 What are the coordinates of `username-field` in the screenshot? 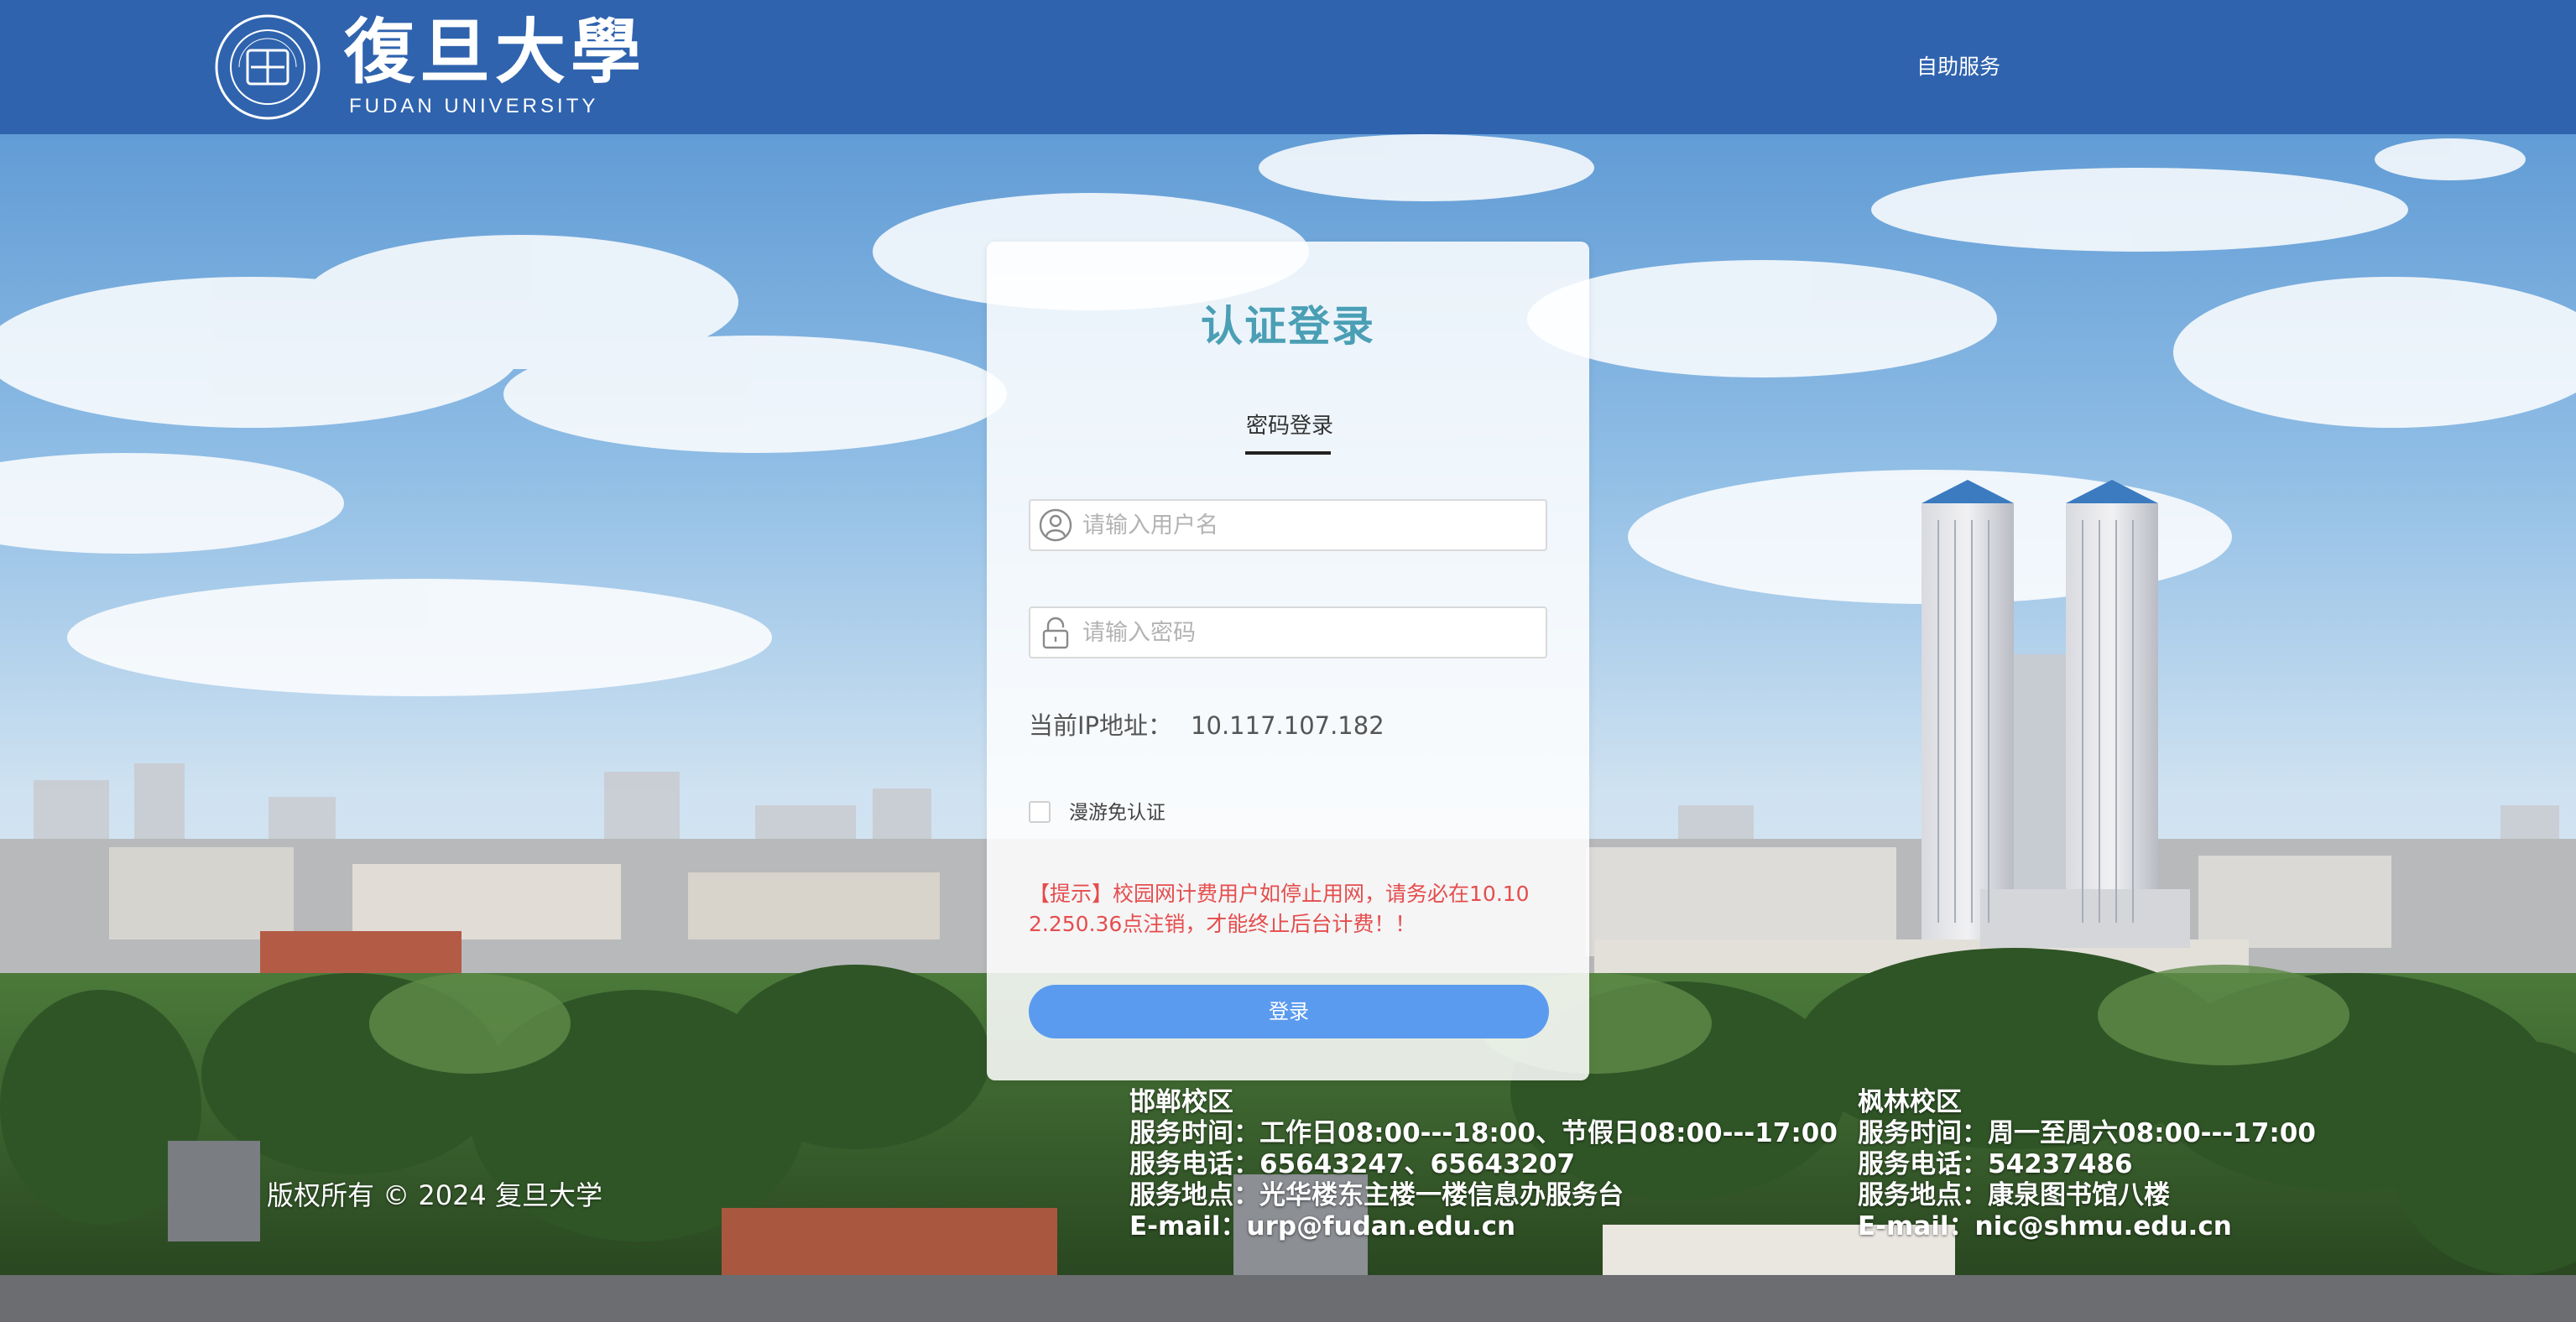 It's located at (1288, 525).